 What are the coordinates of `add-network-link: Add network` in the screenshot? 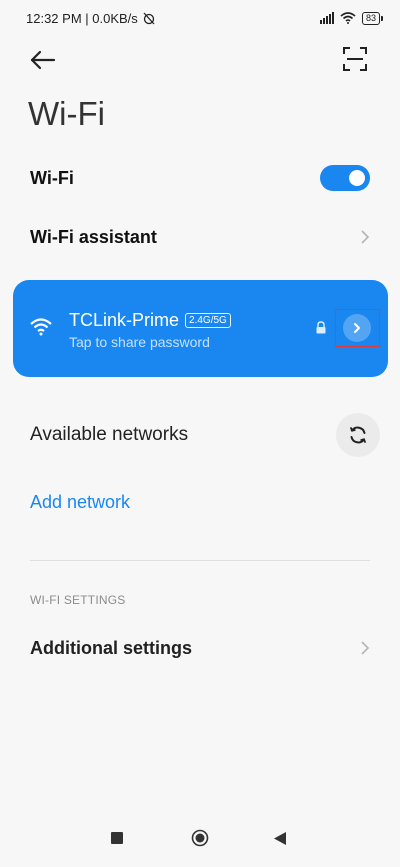 It's located at (80, 502).